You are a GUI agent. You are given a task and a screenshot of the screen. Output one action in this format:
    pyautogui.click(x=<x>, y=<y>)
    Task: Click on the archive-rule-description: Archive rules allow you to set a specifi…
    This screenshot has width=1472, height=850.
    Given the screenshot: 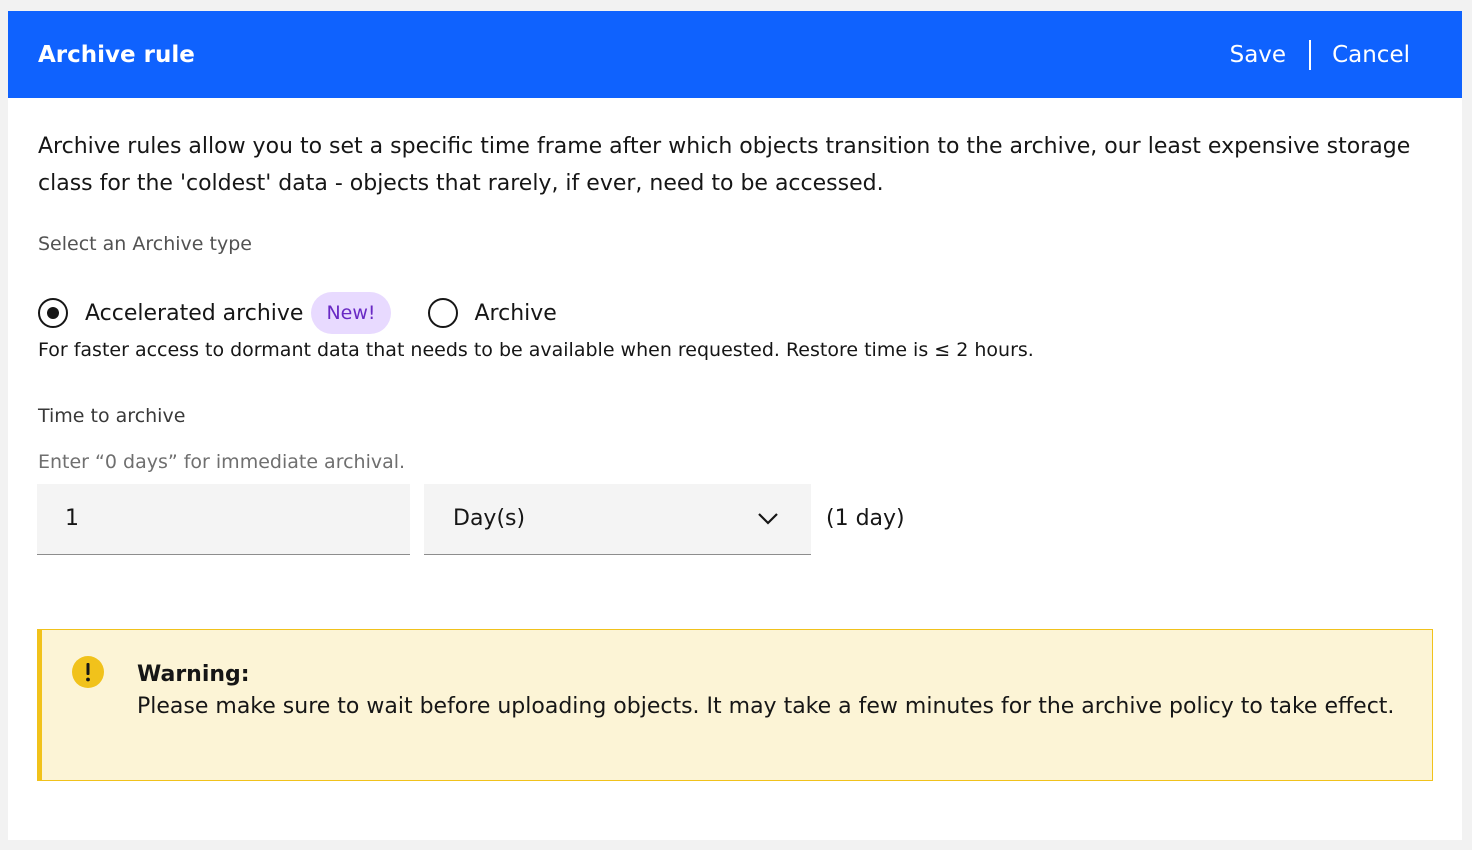 What is the action you would take?
    pyautogui.click(x=724, y=165)
    